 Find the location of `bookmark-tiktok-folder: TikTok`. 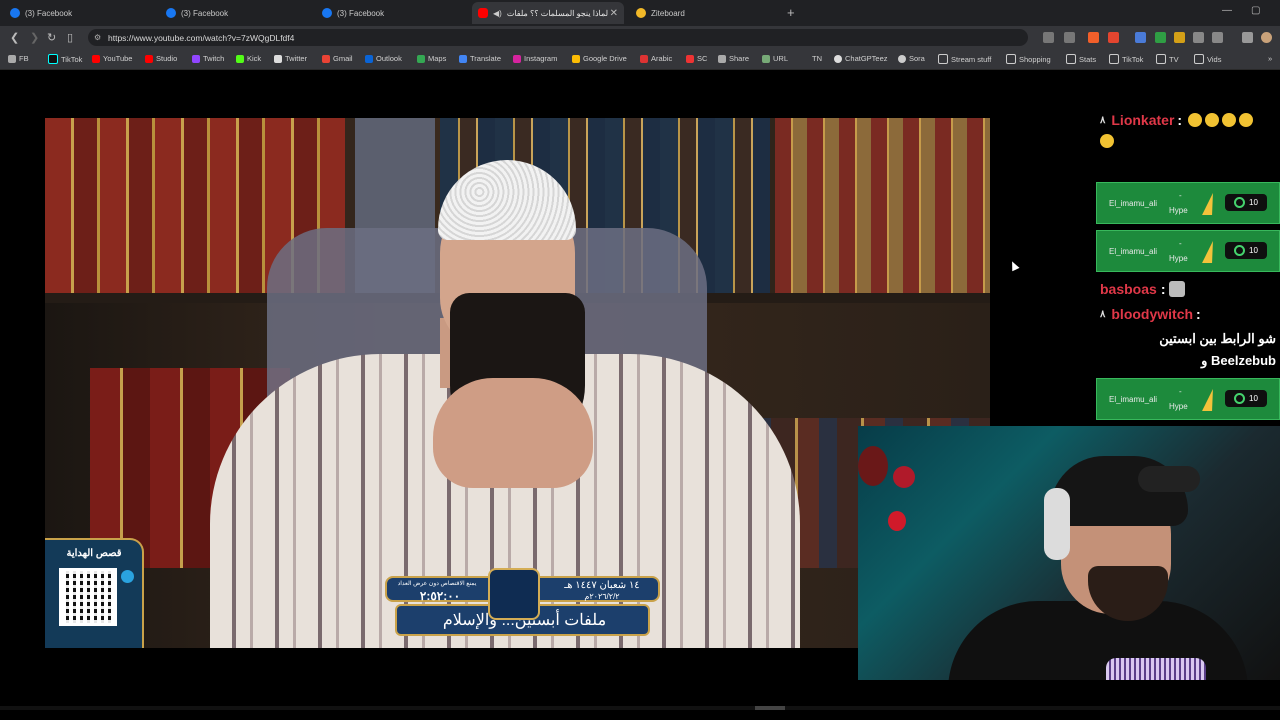

bookmark-tiktok-folder: TikTok is located at coordinates (1126, 59).